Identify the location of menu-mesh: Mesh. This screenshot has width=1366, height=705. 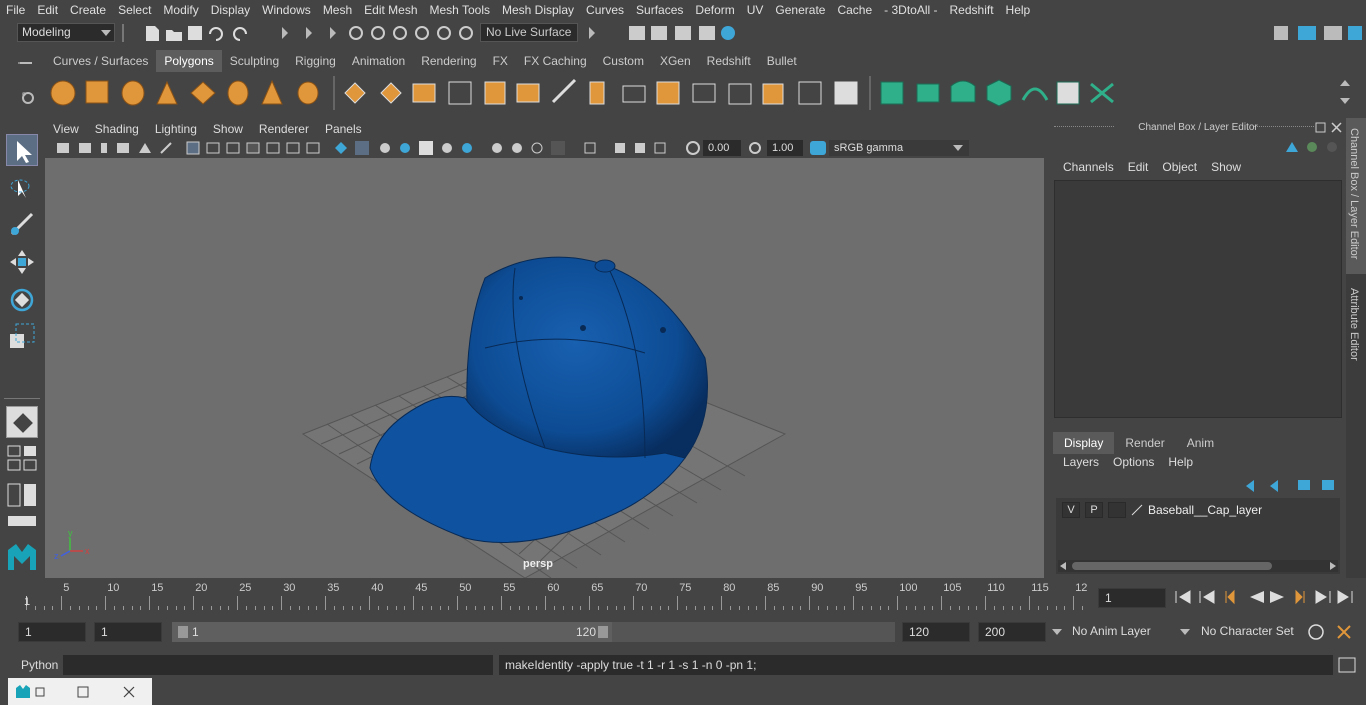
(337, 10).